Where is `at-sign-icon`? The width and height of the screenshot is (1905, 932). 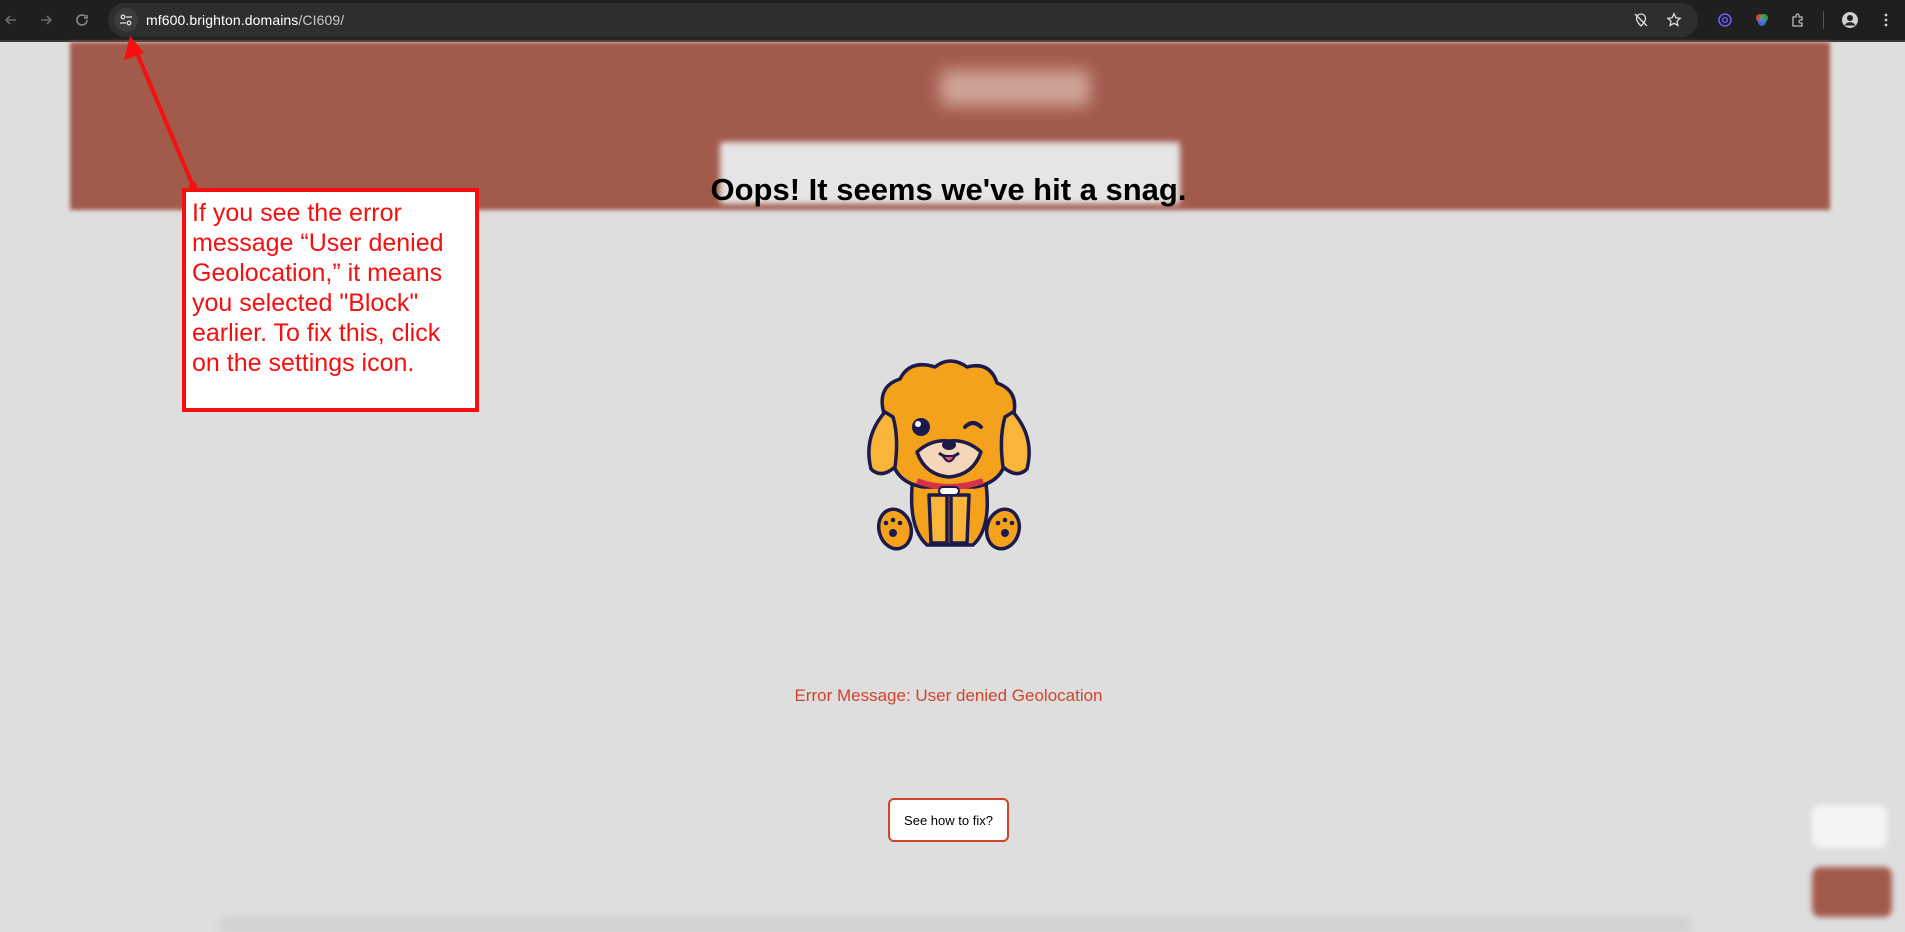 at-sign-icon is located at coordinates (1725, 20).